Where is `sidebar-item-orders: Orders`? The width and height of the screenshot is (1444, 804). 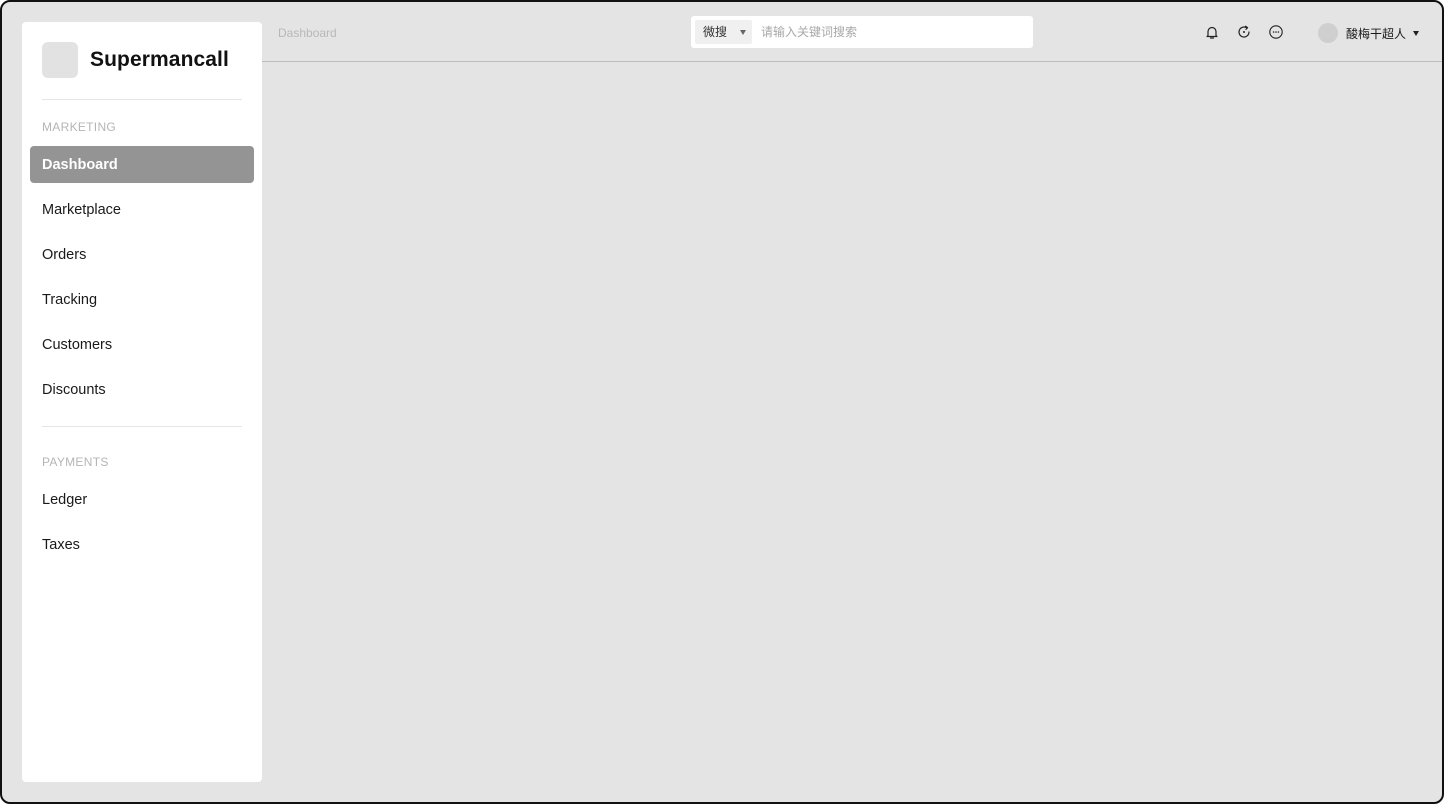
sidebar-item-orders: Orders is located at coordinates (142, 254).